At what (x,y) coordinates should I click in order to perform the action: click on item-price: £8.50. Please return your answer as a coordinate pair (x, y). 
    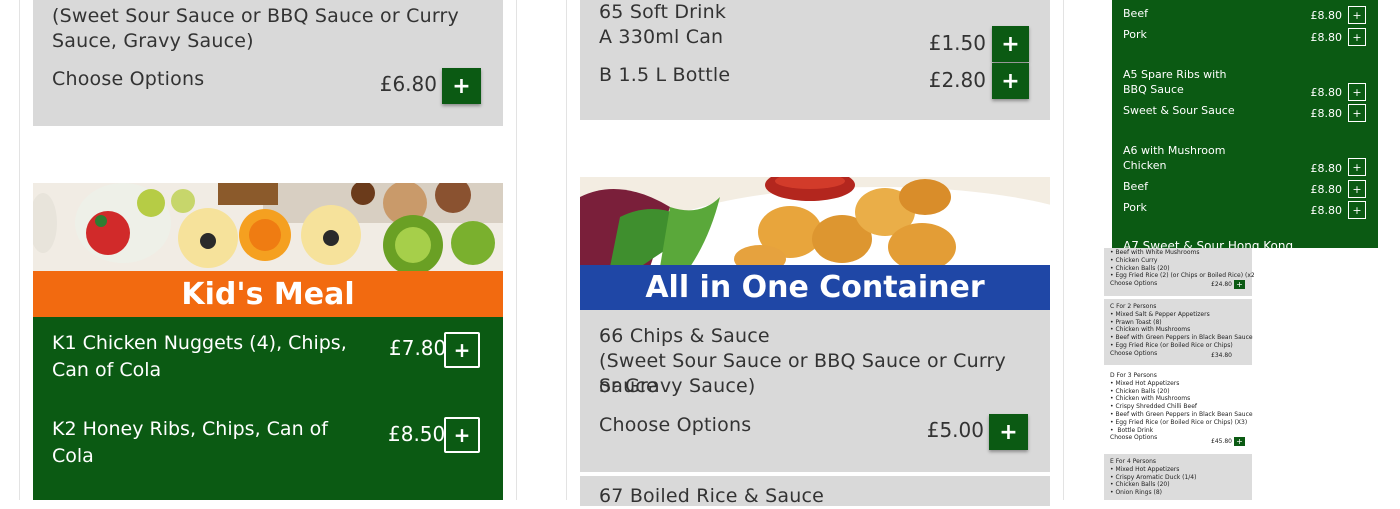
    Looking at the image, I should click on (417, 434).